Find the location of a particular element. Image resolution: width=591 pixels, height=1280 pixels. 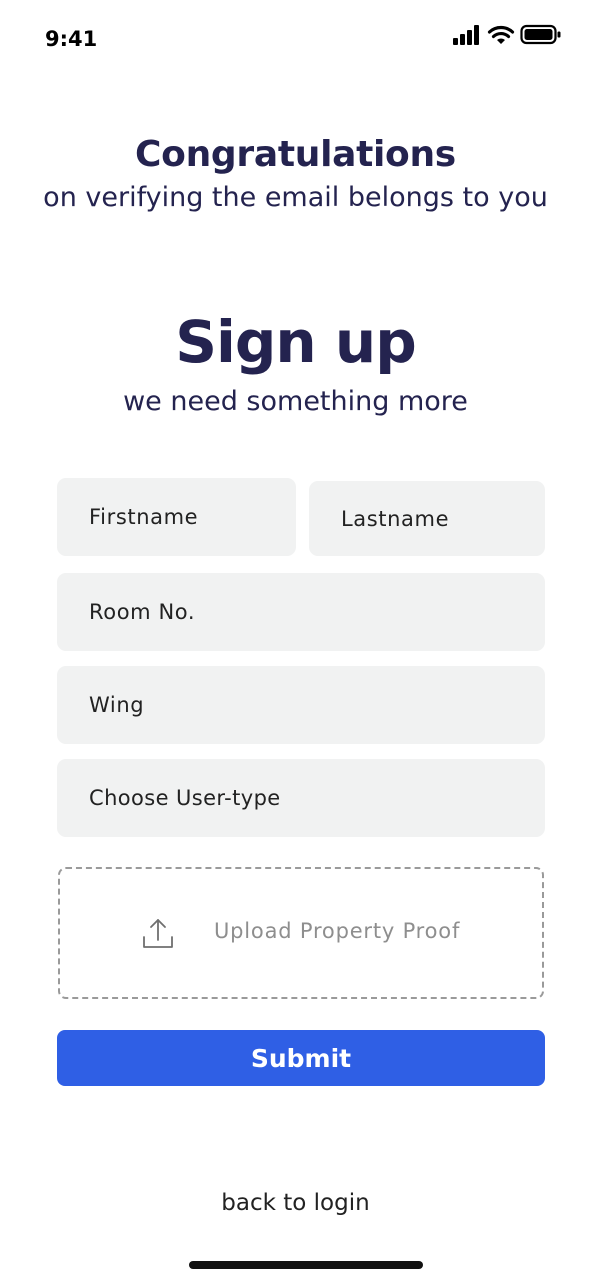

upload-property-proof-dropzone: Upload Property Proof is located at coordinates (301, 933).